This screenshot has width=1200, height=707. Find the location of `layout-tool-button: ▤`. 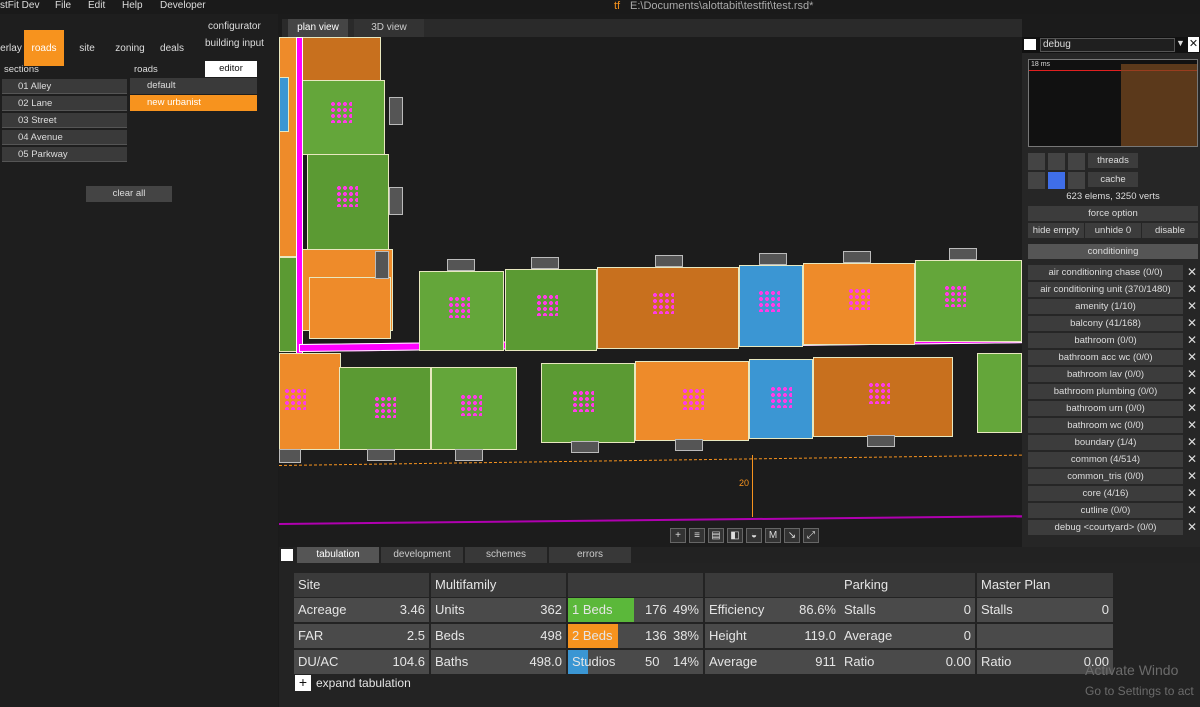

layout-tool-button: ▤ is located at coordinates (716, 535).